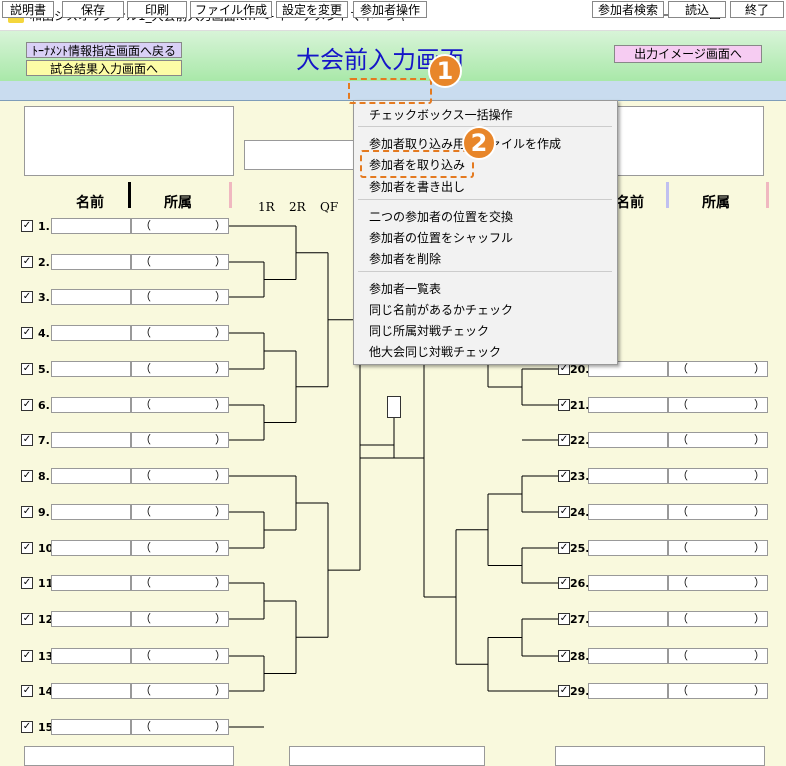 The width and height of the screenshot is (786, 766). What do you see at coordinates (435, 351) in the screenshot?
I see `menu-item-other-tournament-check: 他大会同じ対戦チェック` at bounding box center [435, 351].